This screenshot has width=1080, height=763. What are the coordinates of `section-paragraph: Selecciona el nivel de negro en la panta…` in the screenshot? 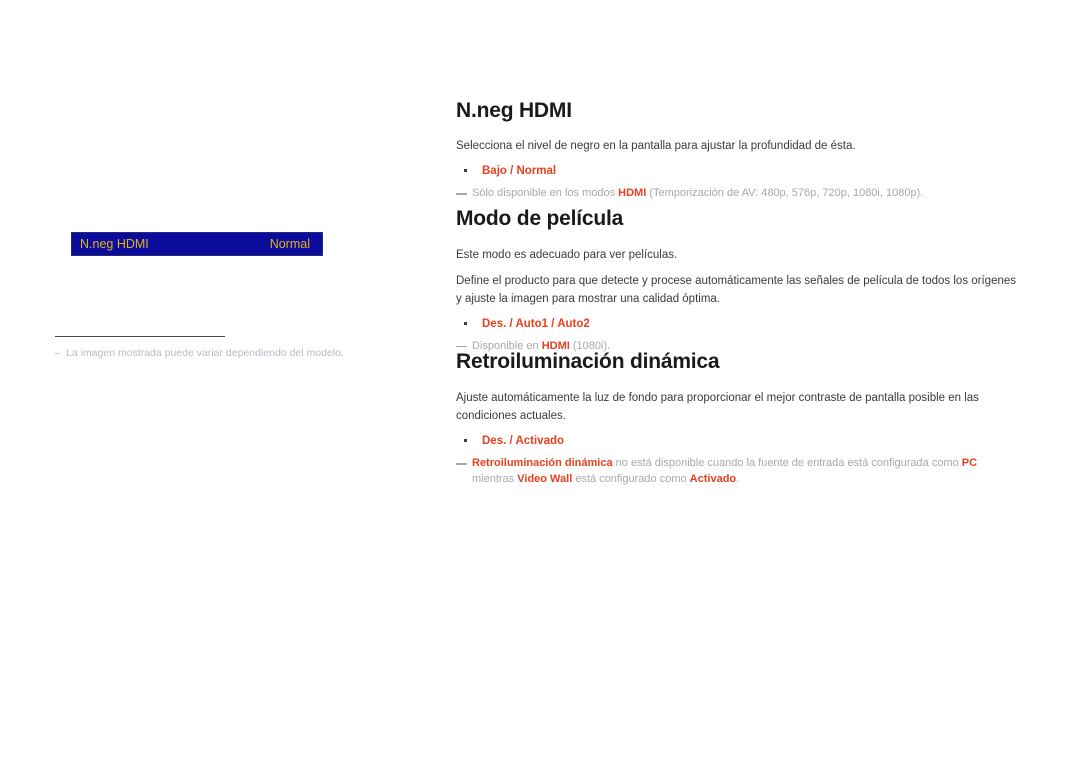 It's located at (656, 146).